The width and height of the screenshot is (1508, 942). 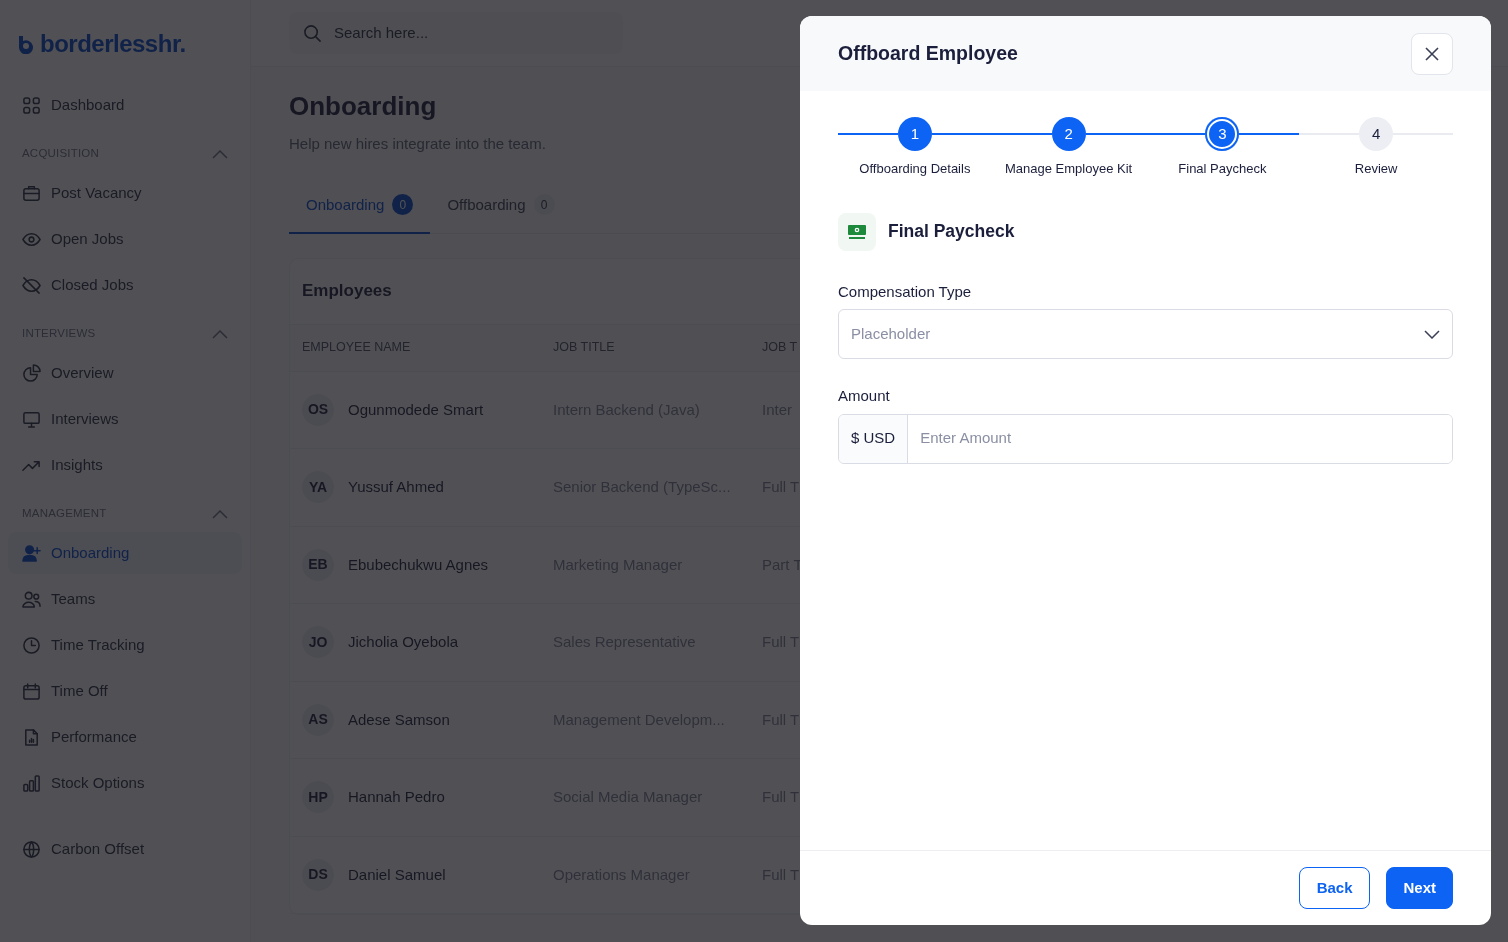 I want to click on employee-name: Adese Samson, so click(x=399, y=719).